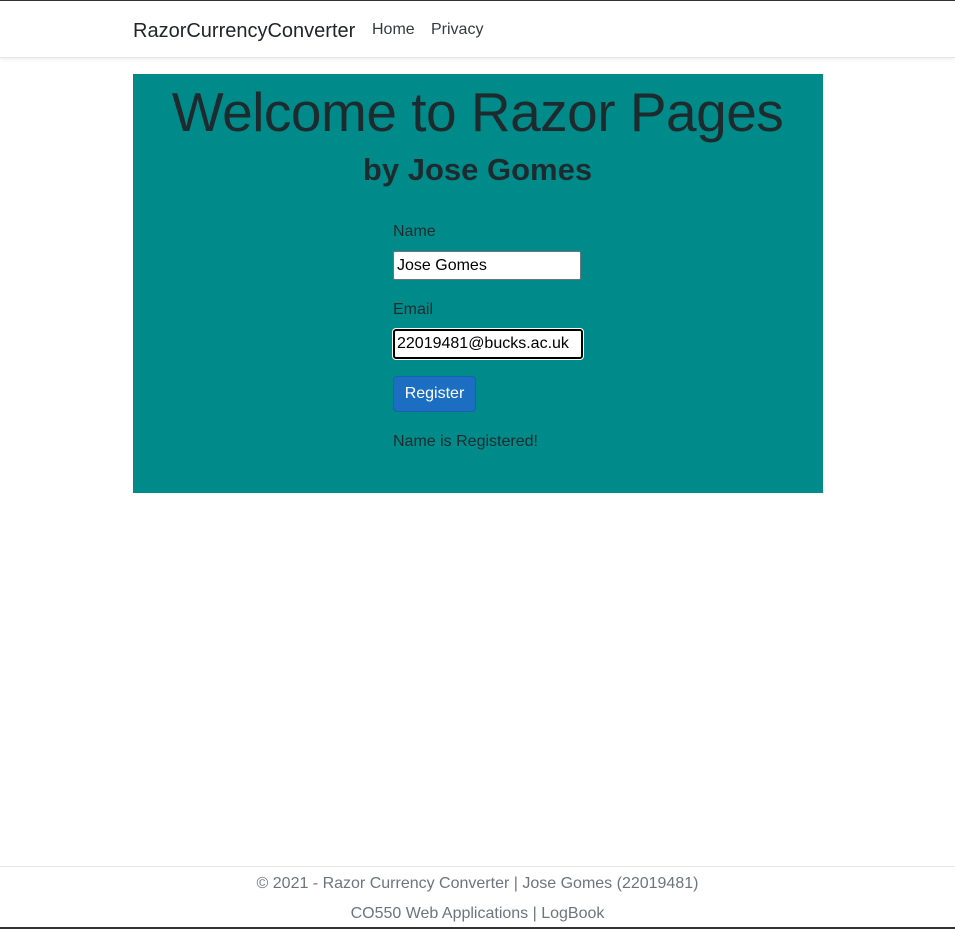 Image resolution: width=955 pixels, height=929 pixels. I want to click on page-title: Welcome to Razor Pages, so click(477, 112).